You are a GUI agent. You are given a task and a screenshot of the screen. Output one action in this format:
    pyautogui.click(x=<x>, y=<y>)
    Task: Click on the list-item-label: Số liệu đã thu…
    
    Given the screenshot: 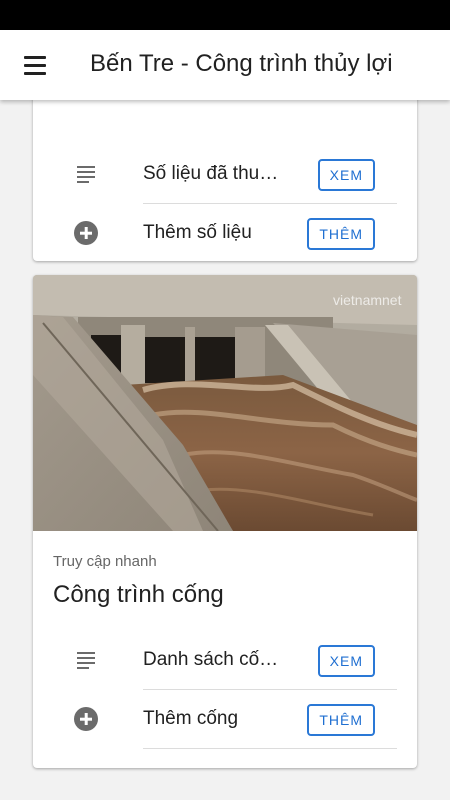 What is the action you would take?
    pyautogui.click(x=211, y=173)
    